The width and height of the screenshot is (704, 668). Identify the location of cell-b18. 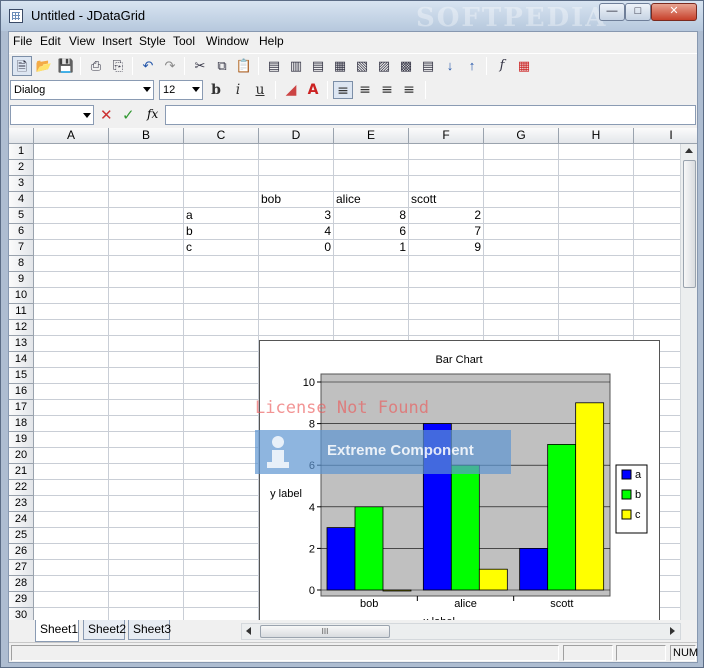
(146, 424).